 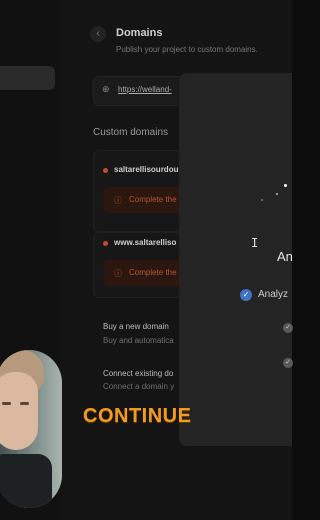 What do you see at coordinates (255, 243) in the screenshot?
I see `text-cursor-icon: I` at bounding box center [255, 243].